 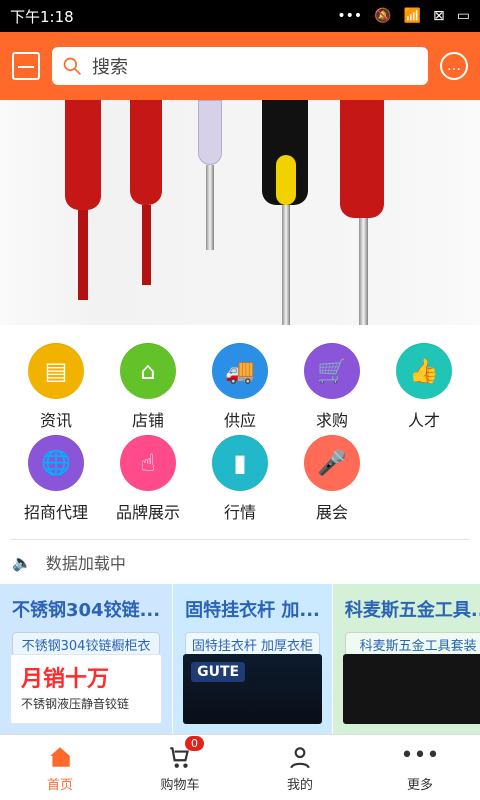 What do you see at coordinates (147, 420) in the screenshot?
I see `category-label: 店铺` at bounding box center [147, 420].